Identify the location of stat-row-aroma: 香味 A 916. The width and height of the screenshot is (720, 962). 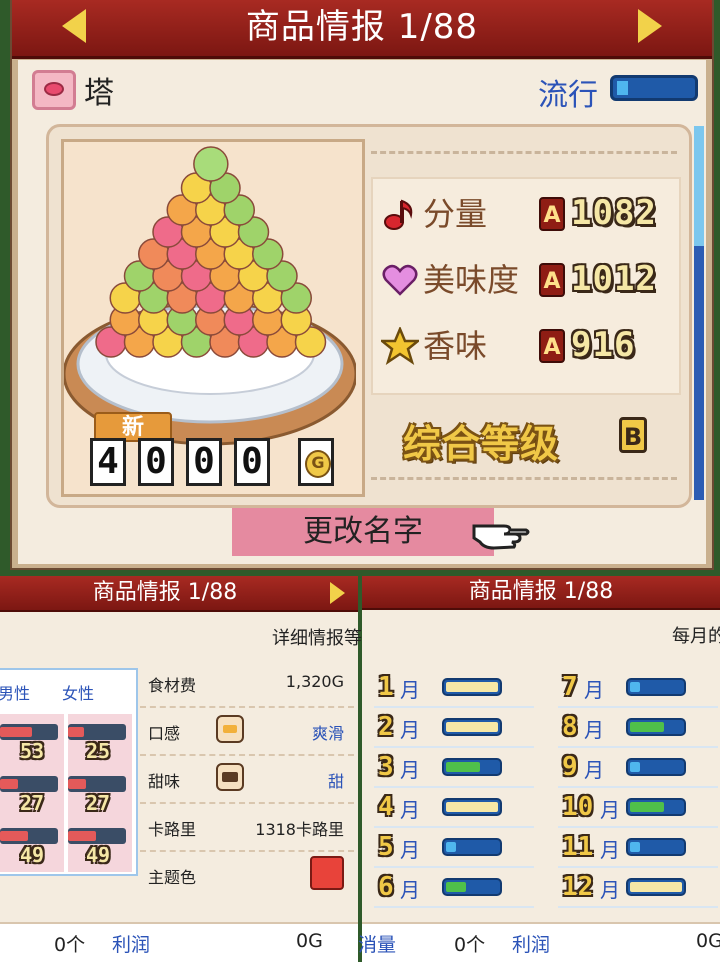
(526, 345).